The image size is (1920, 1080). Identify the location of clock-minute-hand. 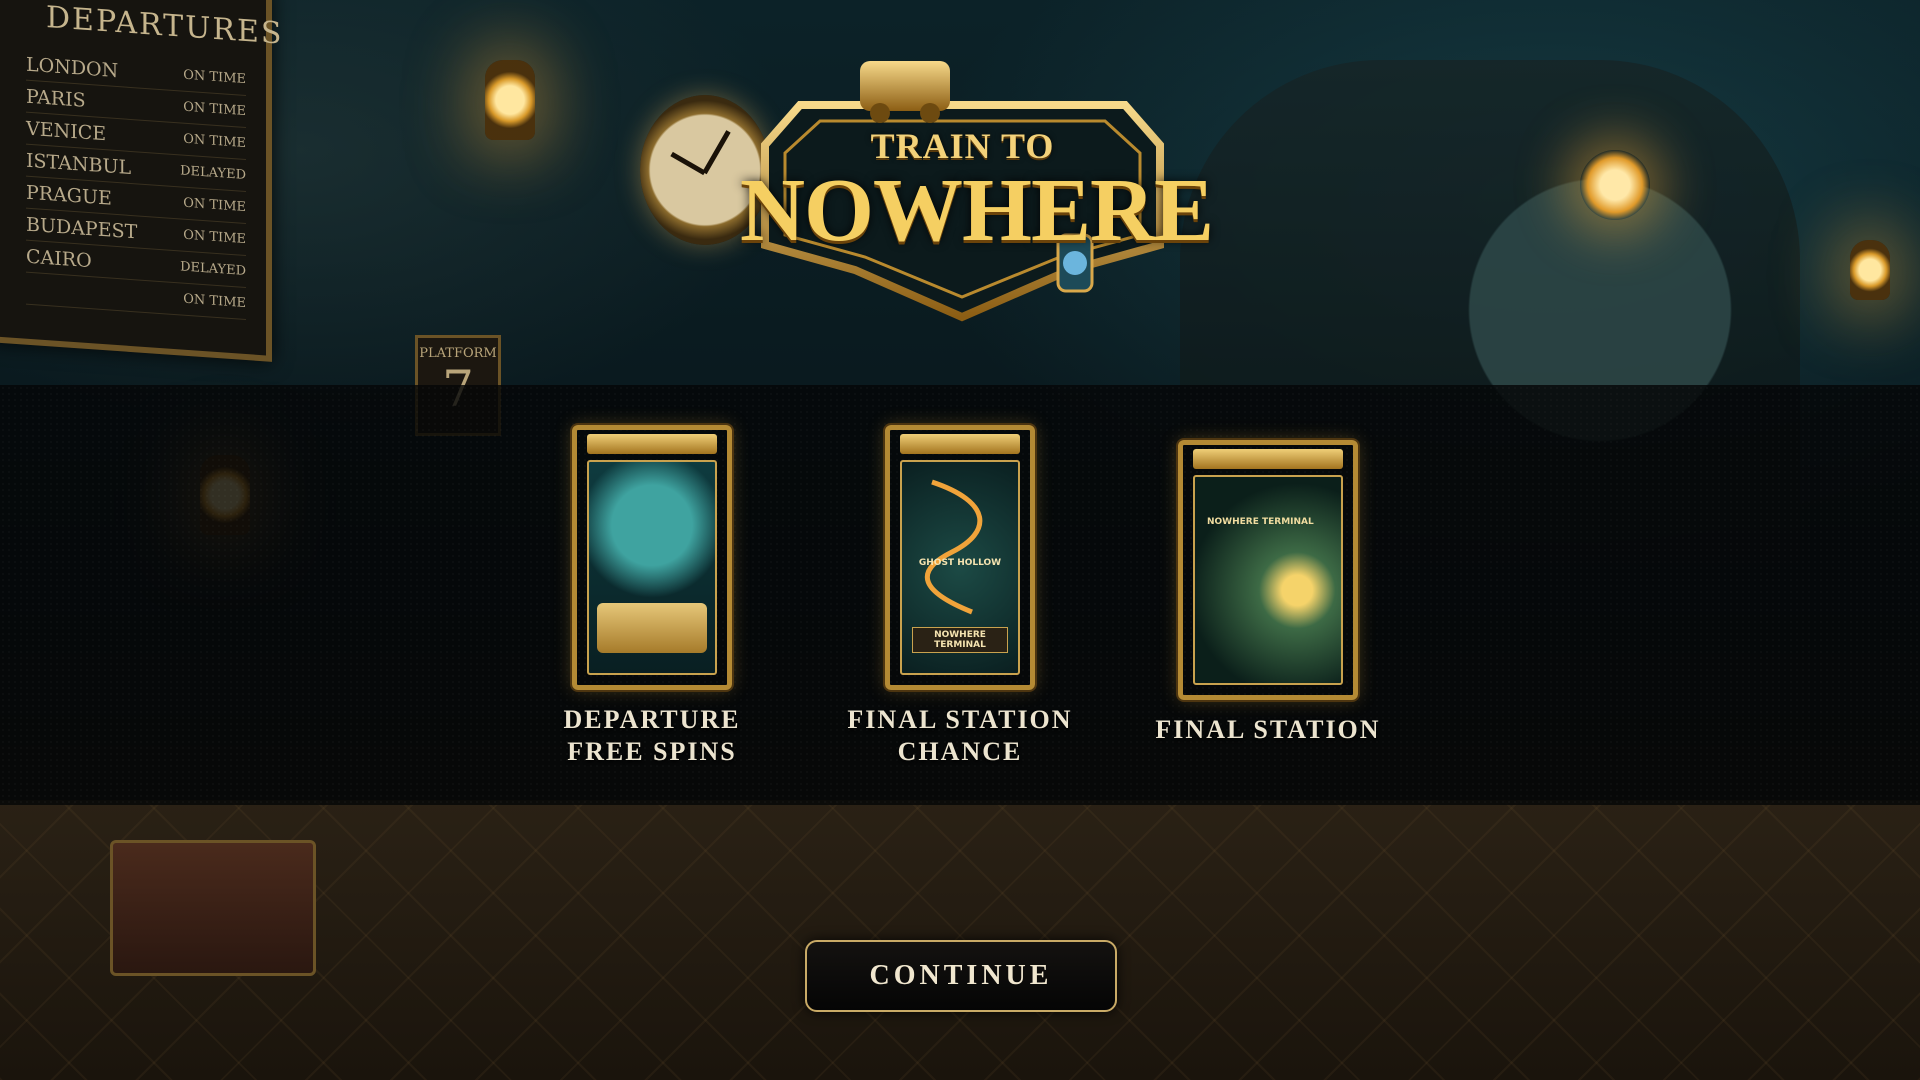
(716, 152).